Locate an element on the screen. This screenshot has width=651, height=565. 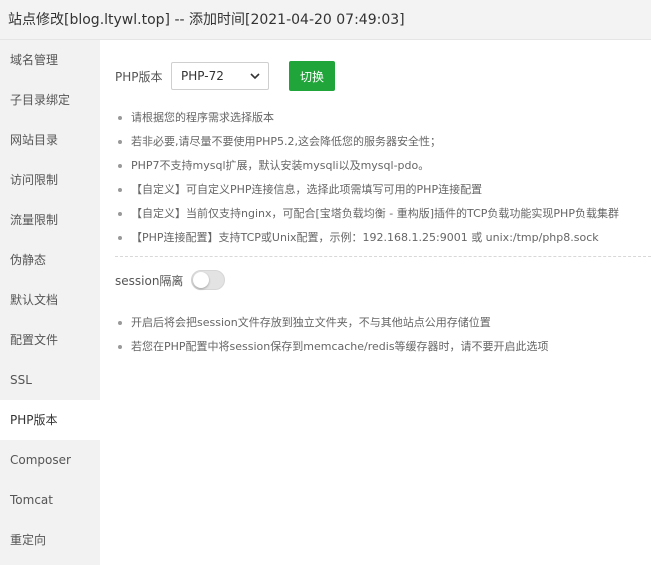
sidebar-item-config-file: 配置文件 is located at coordinates (50, 340).